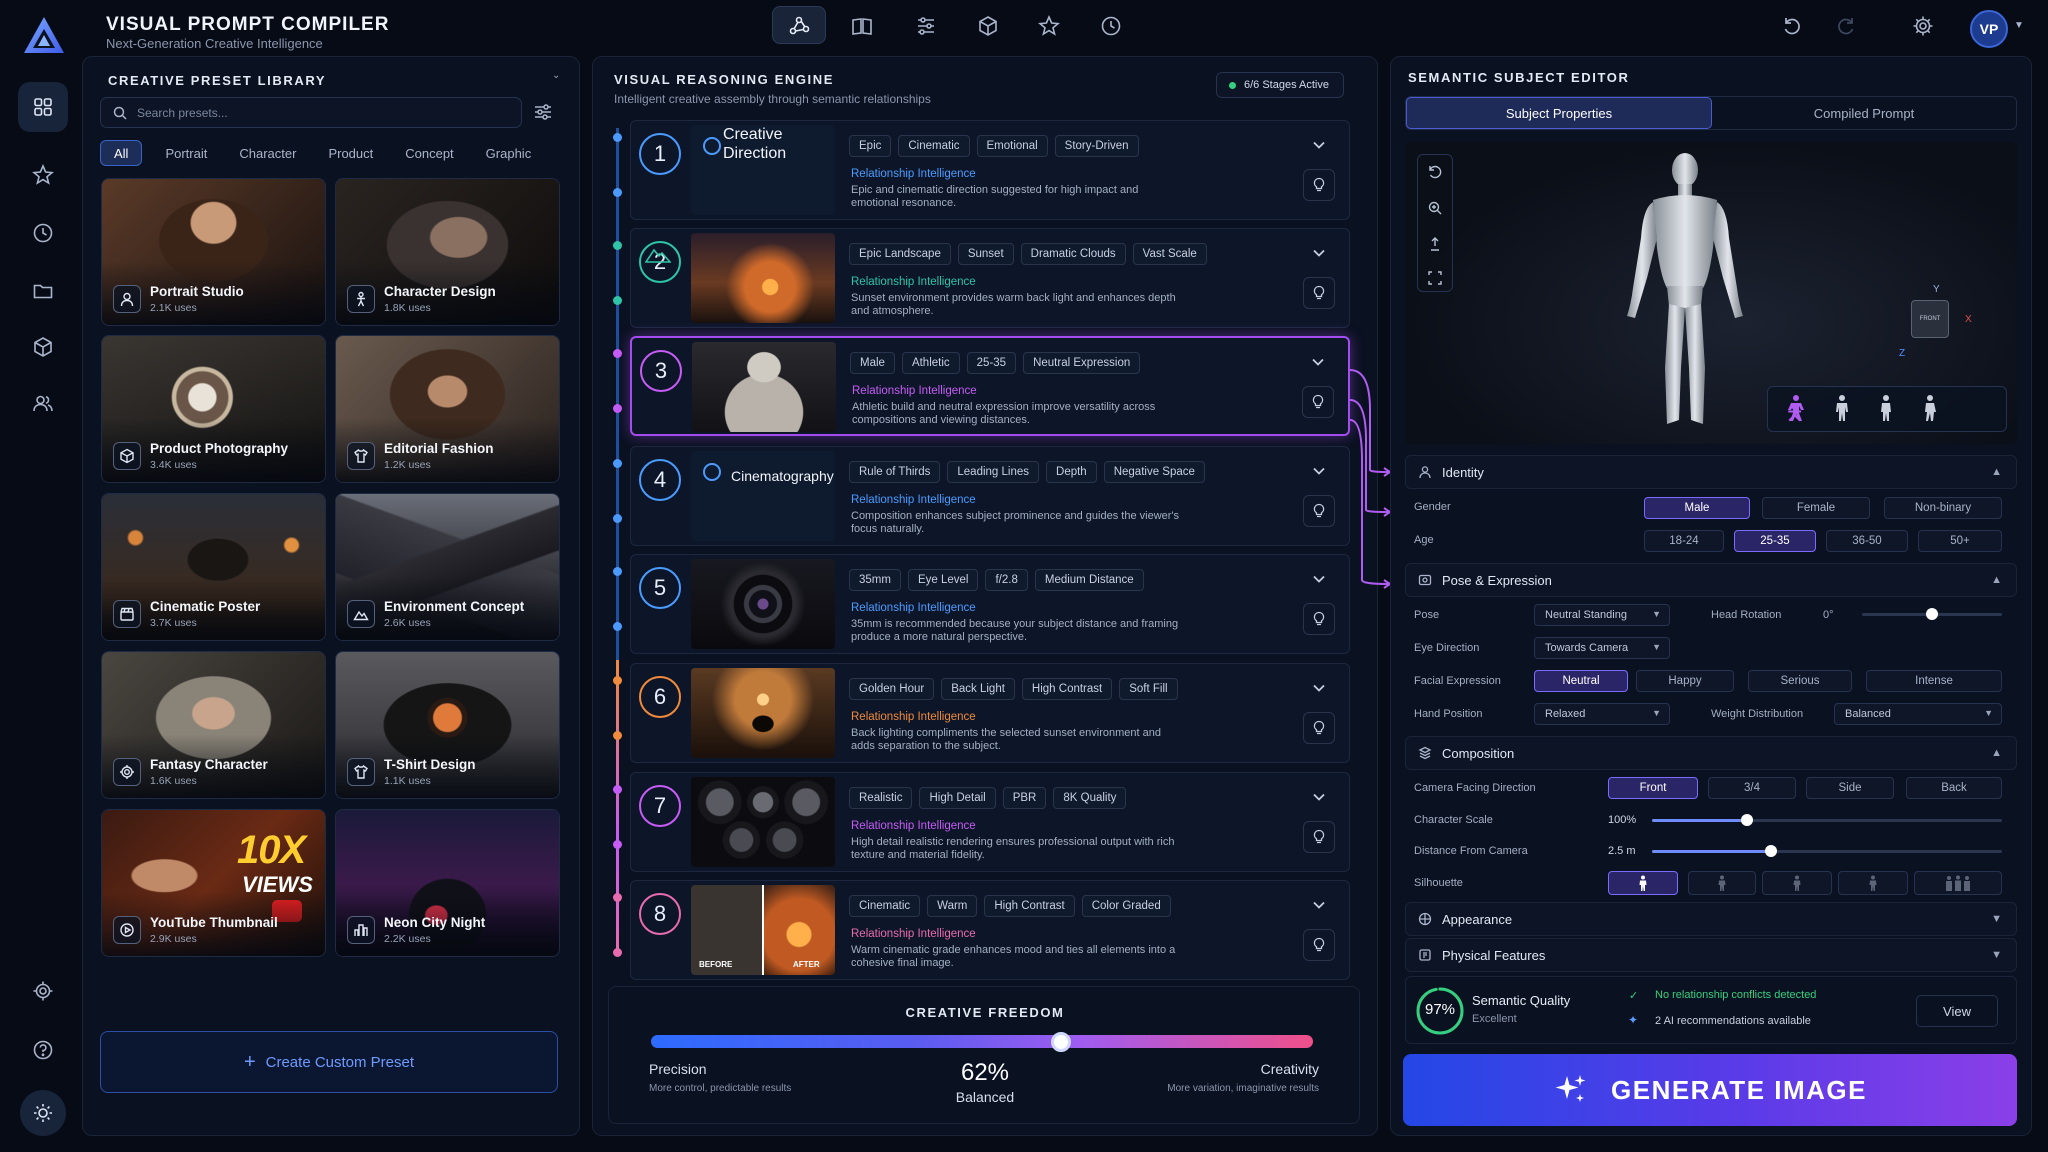 The image size is (2048, 1152). I want to click on avatar: VP, so click(1989, 29).